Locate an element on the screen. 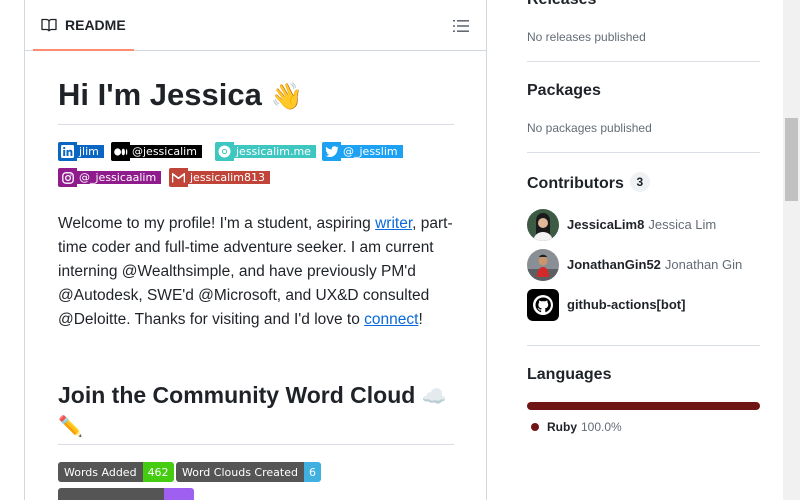  language-bar-ruby is located at coordinates (643, 406).